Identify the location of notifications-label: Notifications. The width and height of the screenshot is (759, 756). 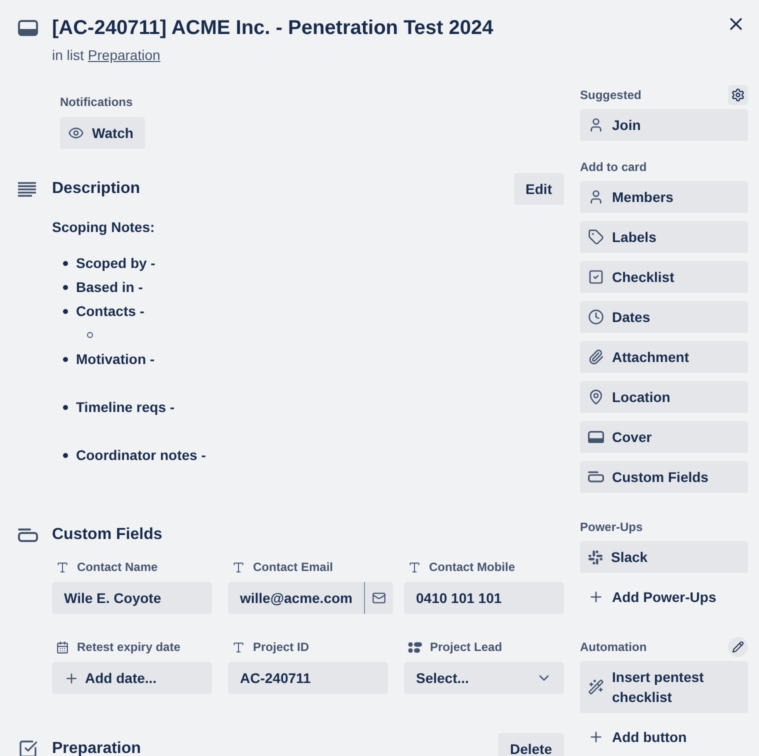
(97, 102).